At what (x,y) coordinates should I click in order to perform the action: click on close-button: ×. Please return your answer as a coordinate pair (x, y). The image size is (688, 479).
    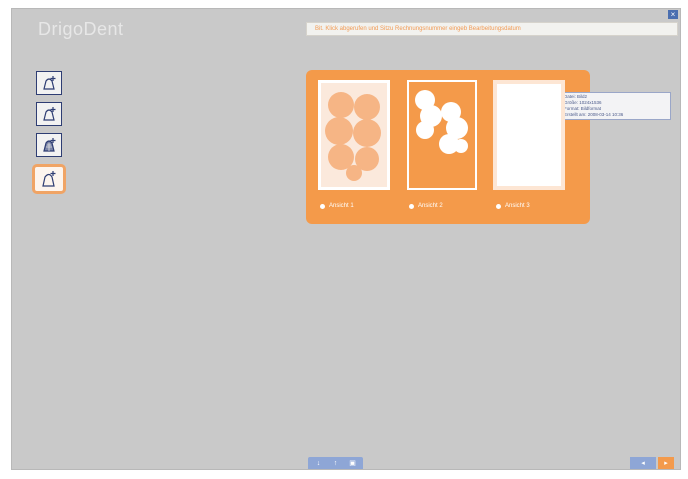
    Looking at the image, I should click on (673, 14).